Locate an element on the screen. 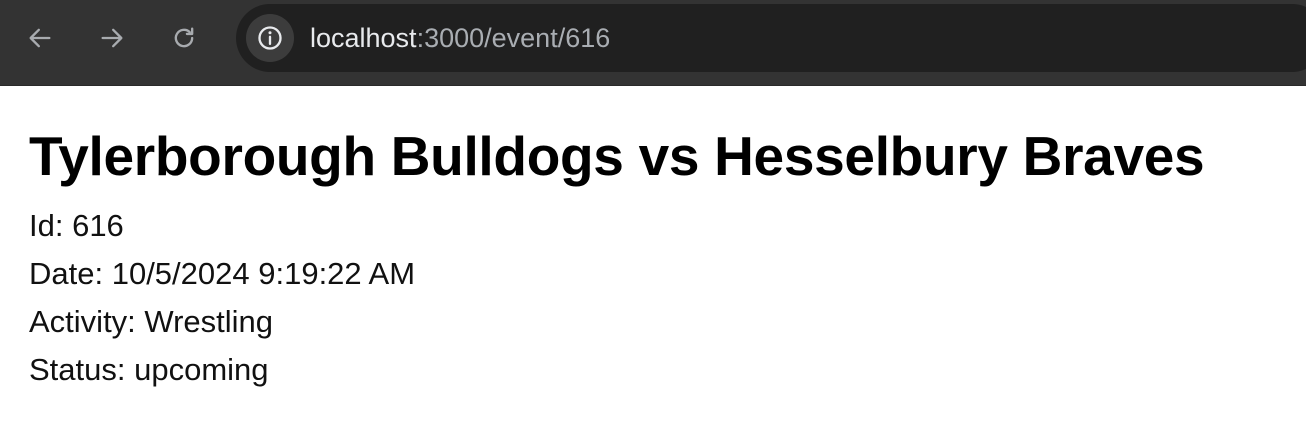 This screenshot has width=1306, height=442. event-date: Date: 10/5/2024 9:19:22 AM is located at coordinates (222, 273).